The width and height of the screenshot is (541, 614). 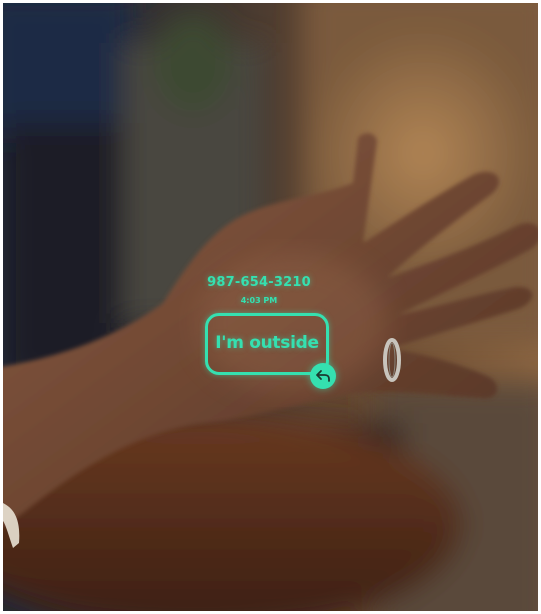 I want to click on reply-button, so click(x=323, y=376).